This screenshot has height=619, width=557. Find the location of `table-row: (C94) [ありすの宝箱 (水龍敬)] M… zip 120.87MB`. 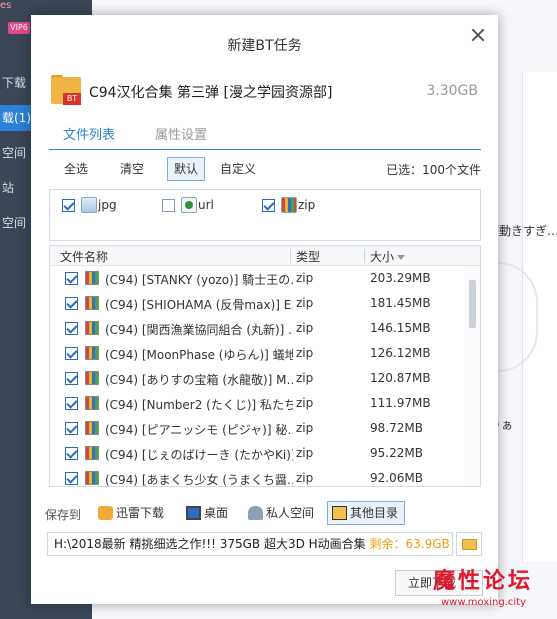

table-row: (C94) [ありすの宝箱 (水龍敬)] M… zip 120.87MB is located at coordinates (265, 378).